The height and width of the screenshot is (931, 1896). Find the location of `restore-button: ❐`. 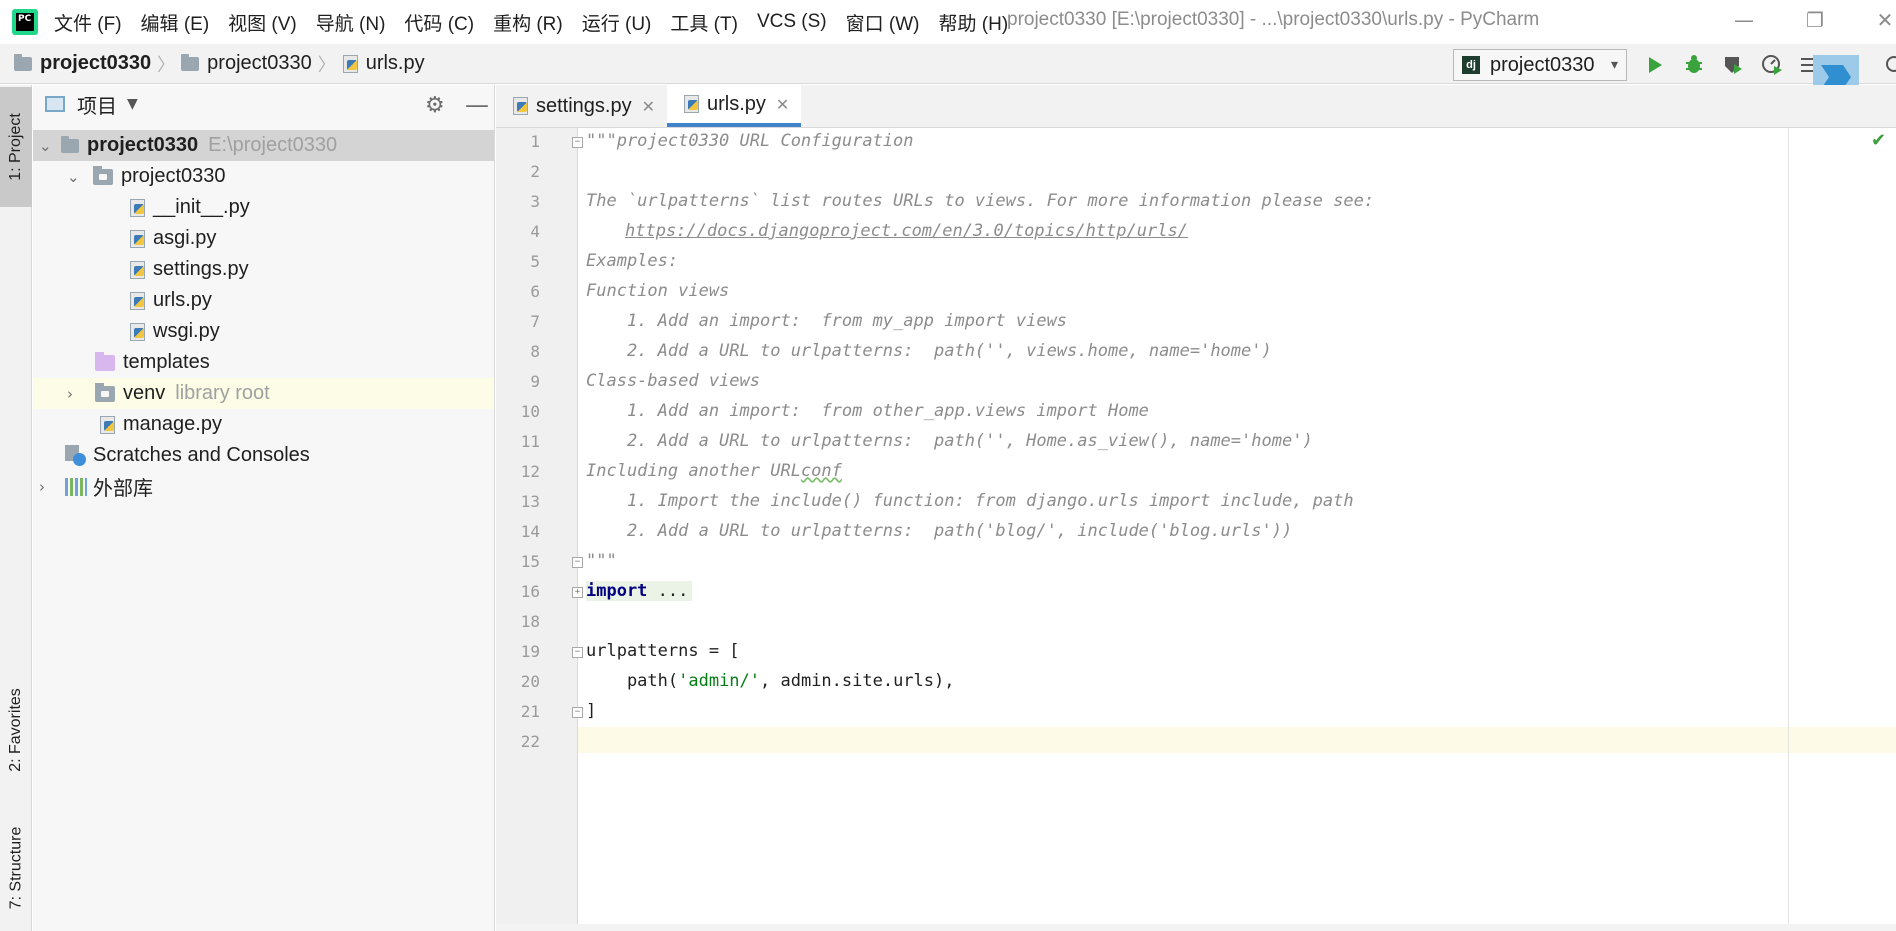

restore-button: ❐ is located at coordinates (1815, 20).